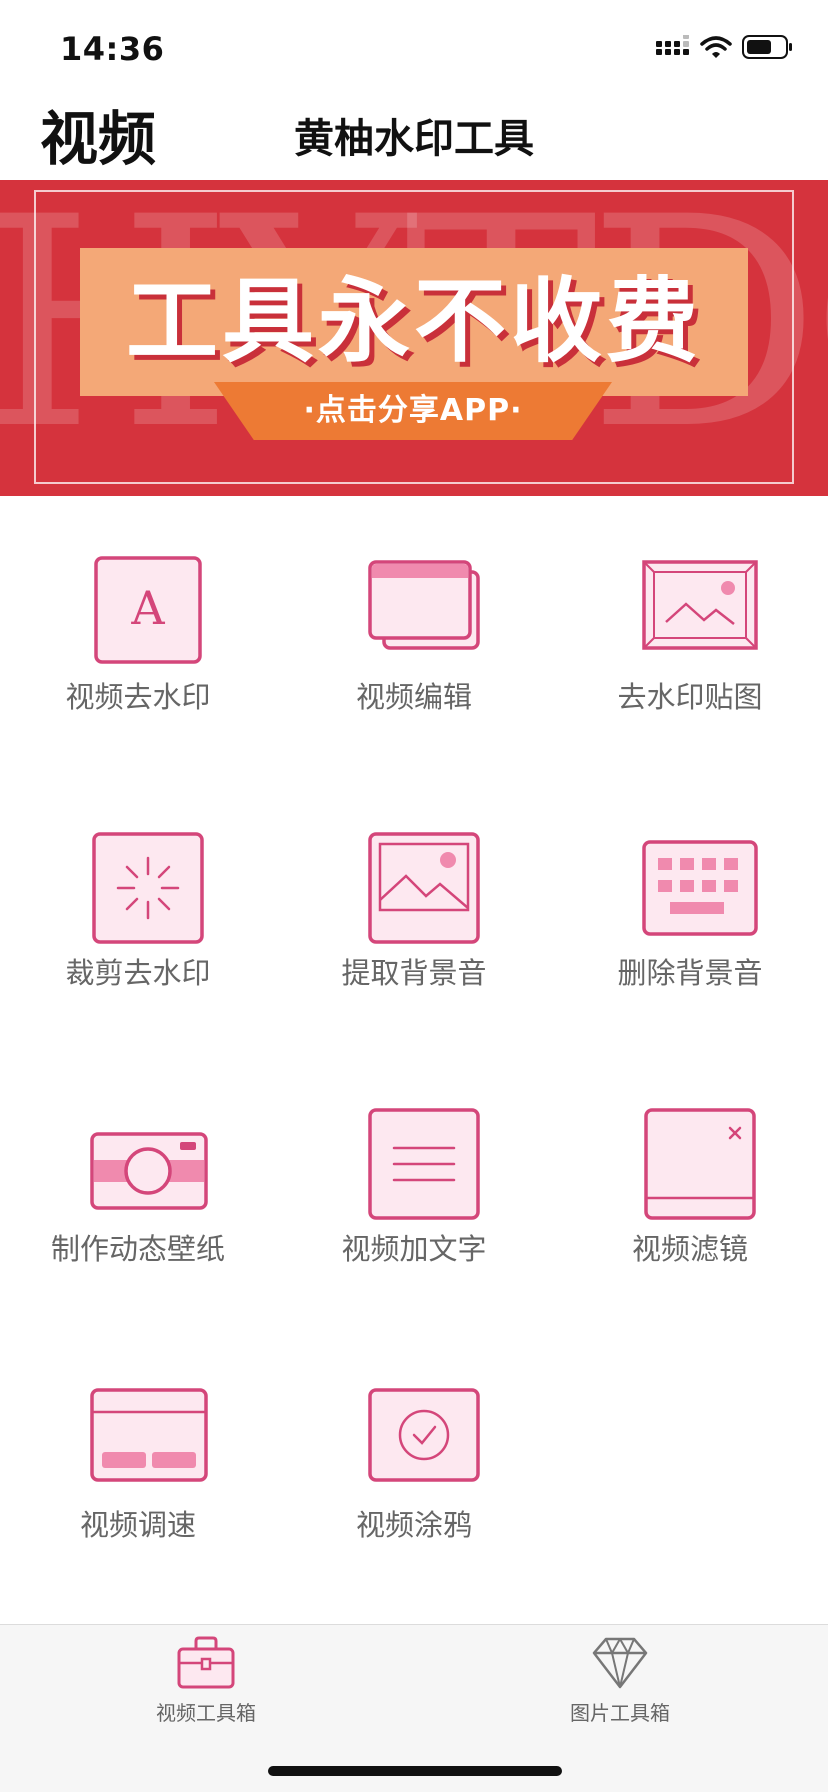 The height and width of the screenshot is (1792, 828). I want to click on tool-remove-watermark-sticker: 去水印贴图, so click(690, 605).